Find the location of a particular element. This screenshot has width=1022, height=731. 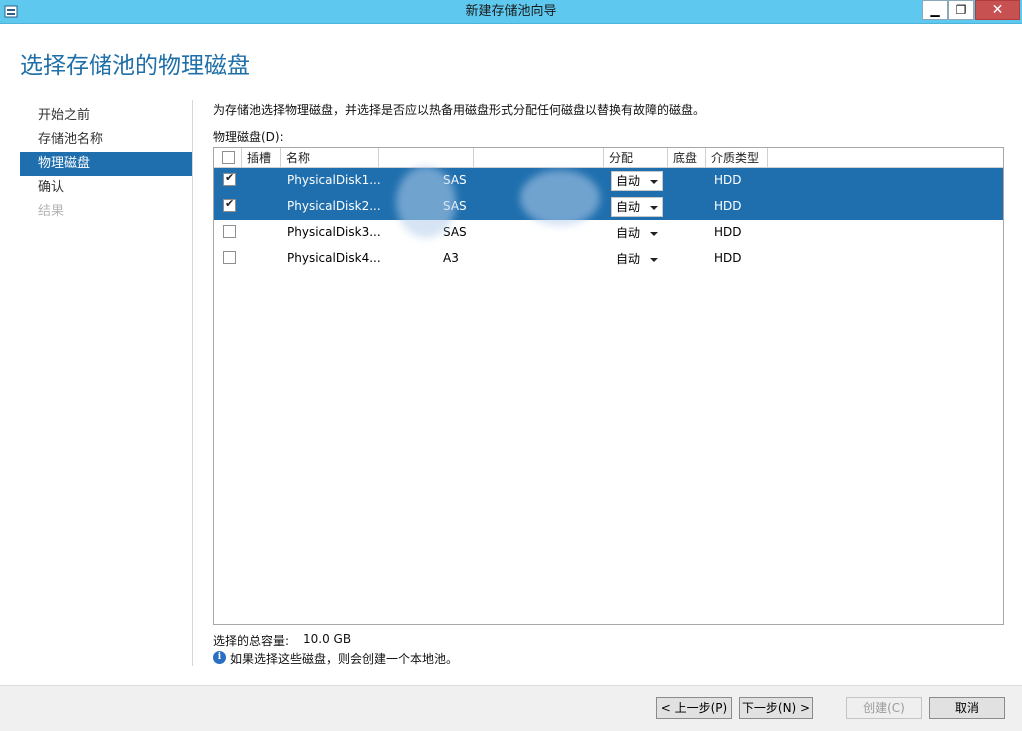

wizard-footer: < 上一步(P) 下一步(N) > 创建(C) 取消 is located at coordinates (511, 708).